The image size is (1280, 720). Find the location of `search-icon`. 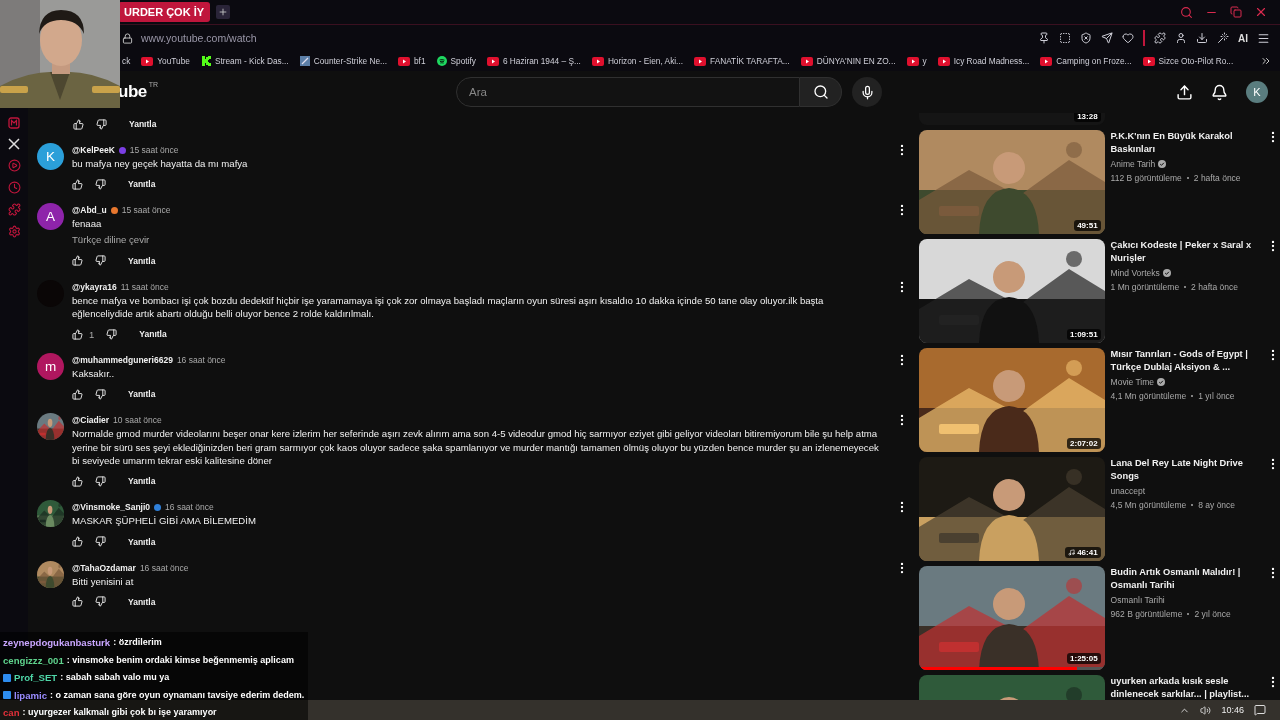

search-icon is located at coordinates (1186, 12).